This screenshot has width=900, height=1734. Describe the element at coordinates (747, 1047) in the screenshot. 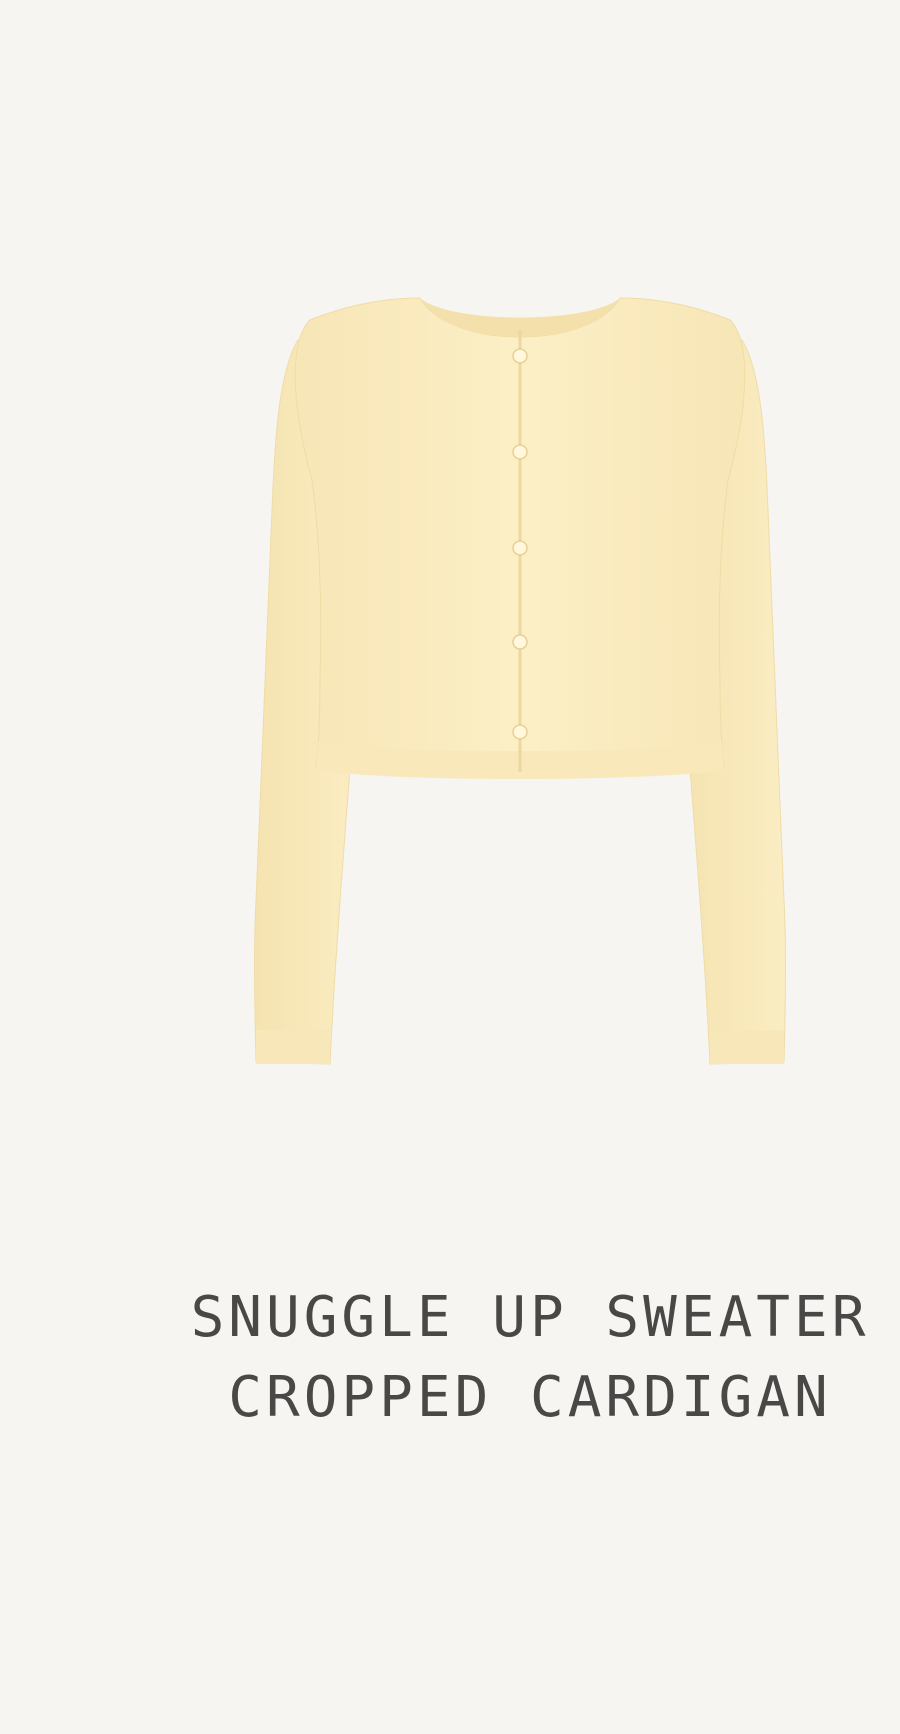

I see `right-cuff` at that location.